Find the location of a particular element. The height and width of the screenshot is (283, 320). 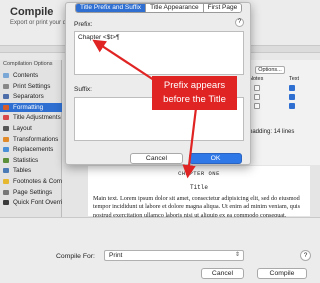

padding-label: e padding: 14 lines is located at coordinates (269, 132).